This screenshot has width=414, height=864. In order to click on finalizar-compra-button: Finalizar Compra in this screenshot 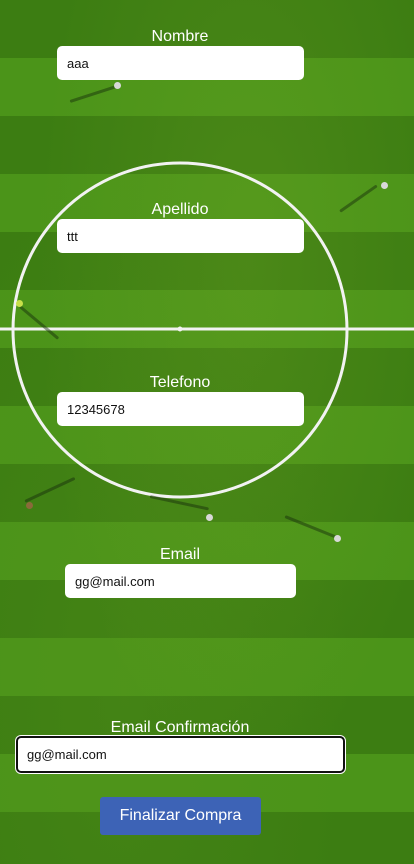, I will do `click(180, 816)`.